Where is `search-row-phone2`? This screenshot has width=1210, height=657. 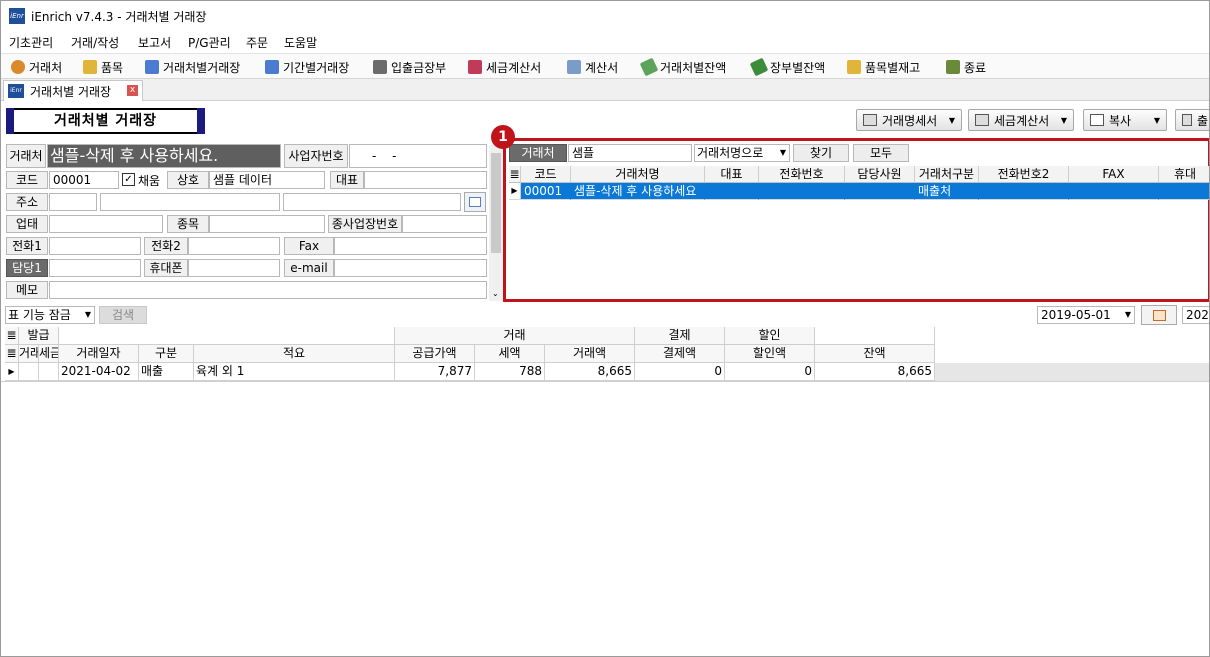
search-row-phone2 is located at coordinates (1024, 191).